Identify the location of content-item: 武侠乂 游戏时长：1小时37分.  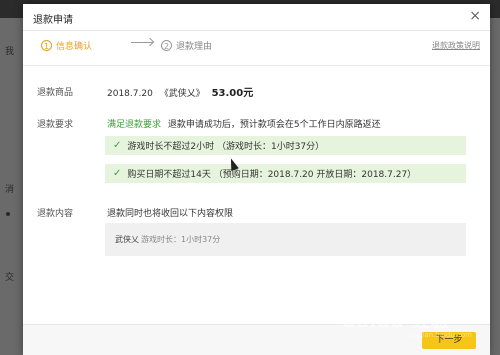
(285, 239).